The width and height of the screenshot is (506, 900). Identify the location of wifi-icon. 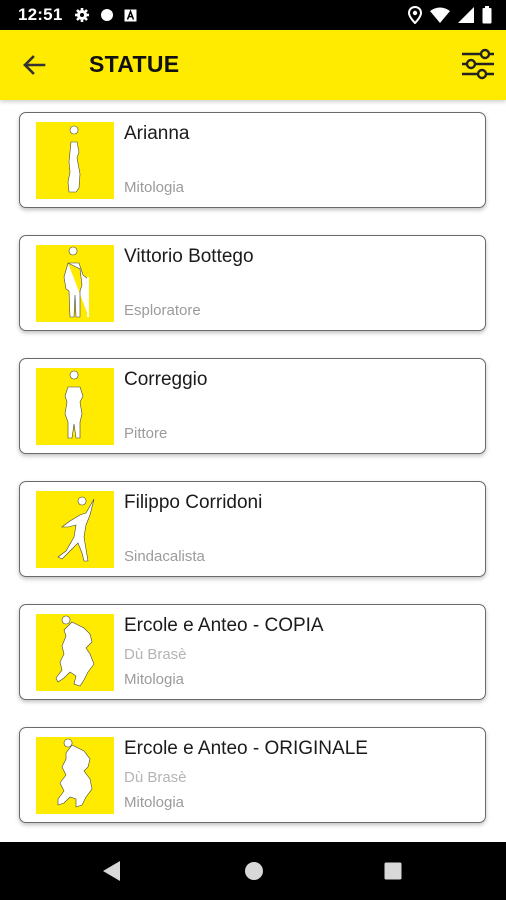
(440, 15).